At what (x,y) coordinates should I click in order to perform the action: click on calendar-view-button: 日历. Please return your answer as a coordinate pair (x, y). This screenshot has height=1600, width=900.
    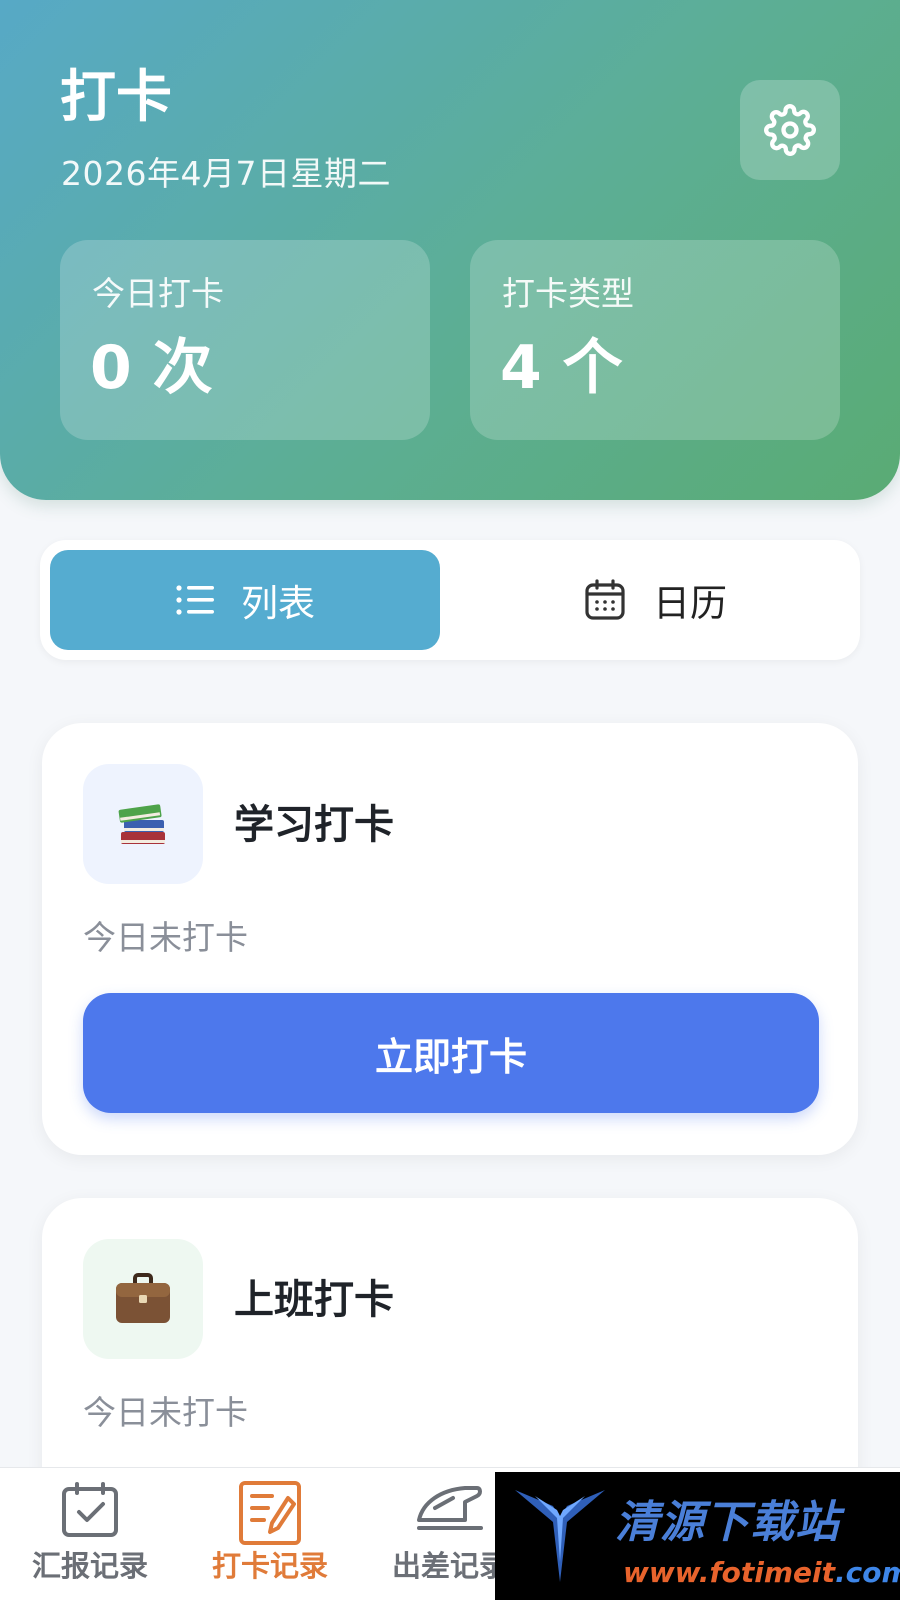
    Looking at the image, I should click on (655, 600).